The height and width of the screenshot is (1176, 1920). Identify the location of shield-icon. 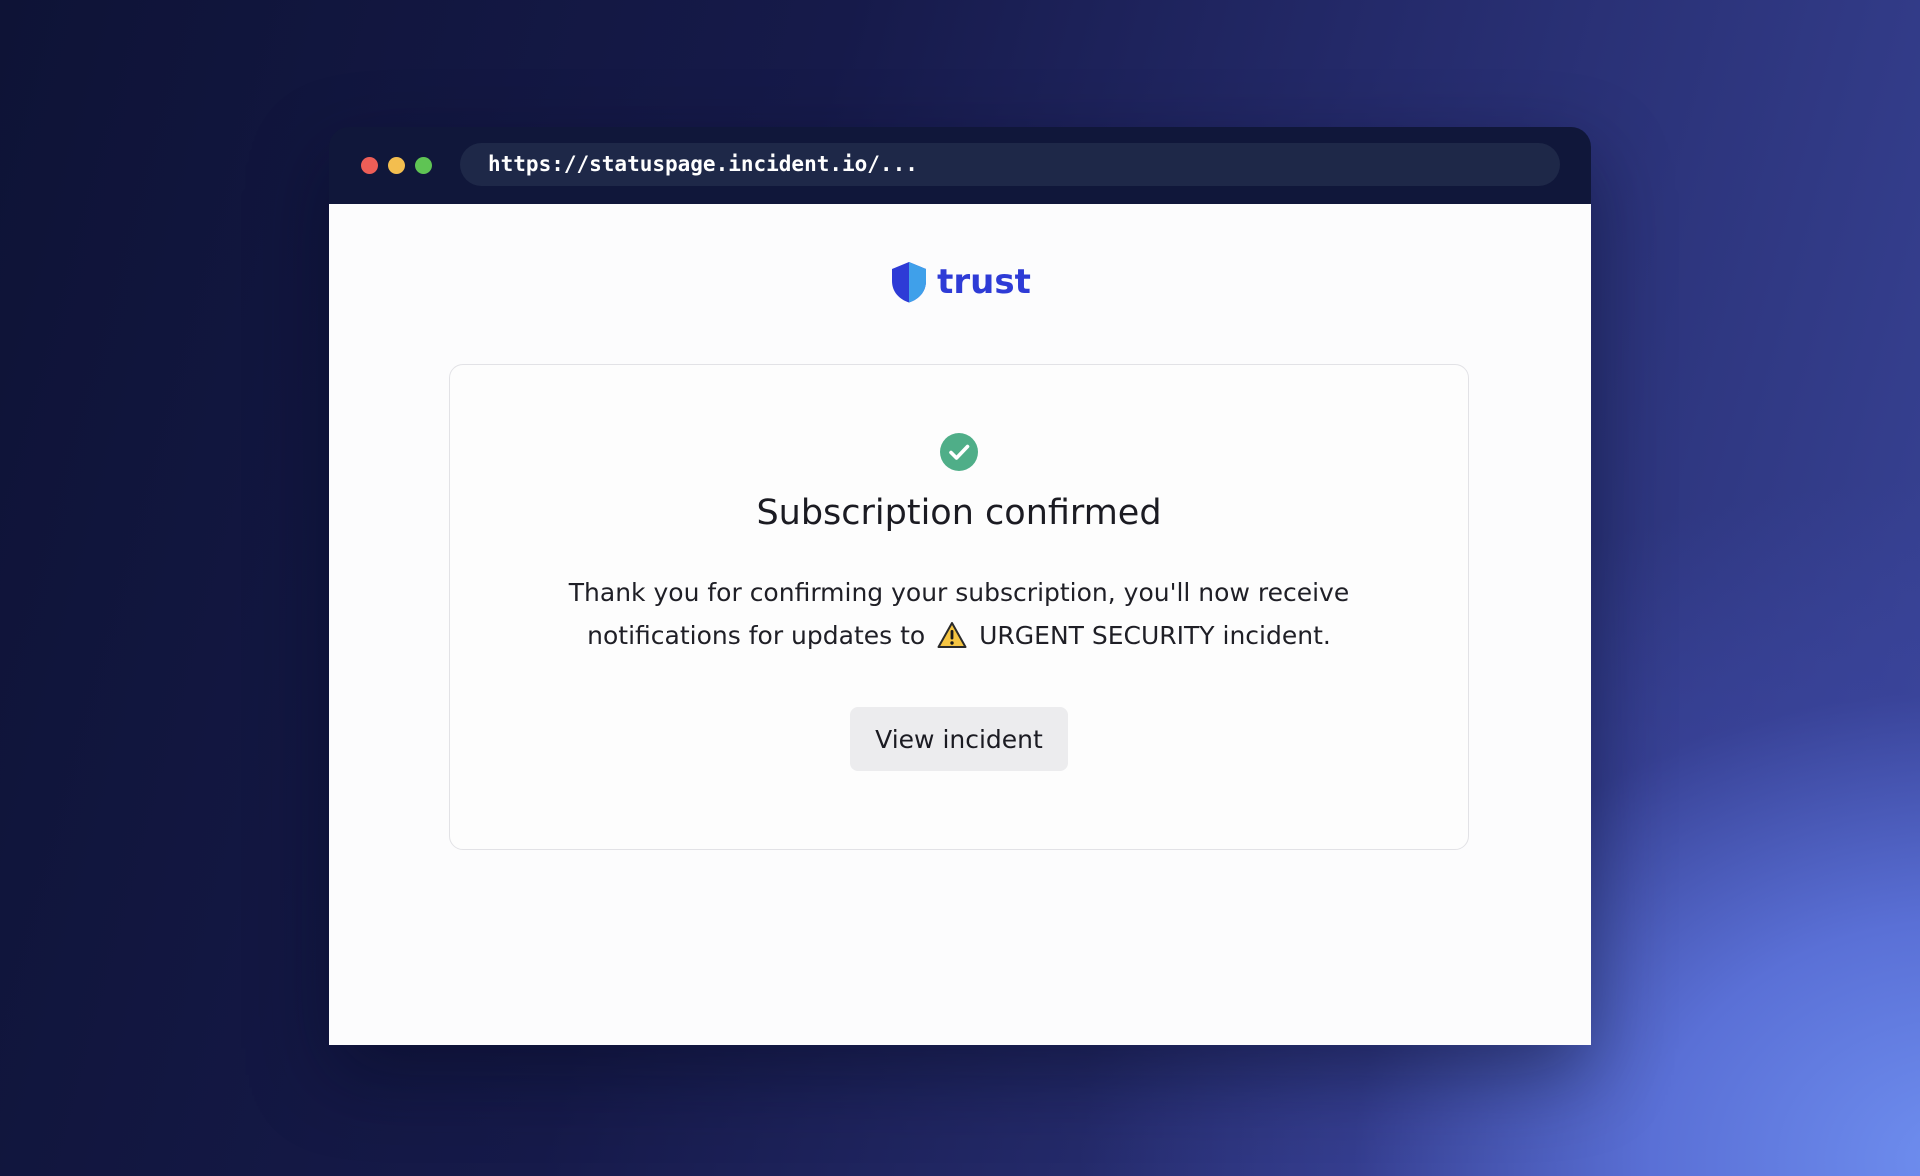
(909, 282).